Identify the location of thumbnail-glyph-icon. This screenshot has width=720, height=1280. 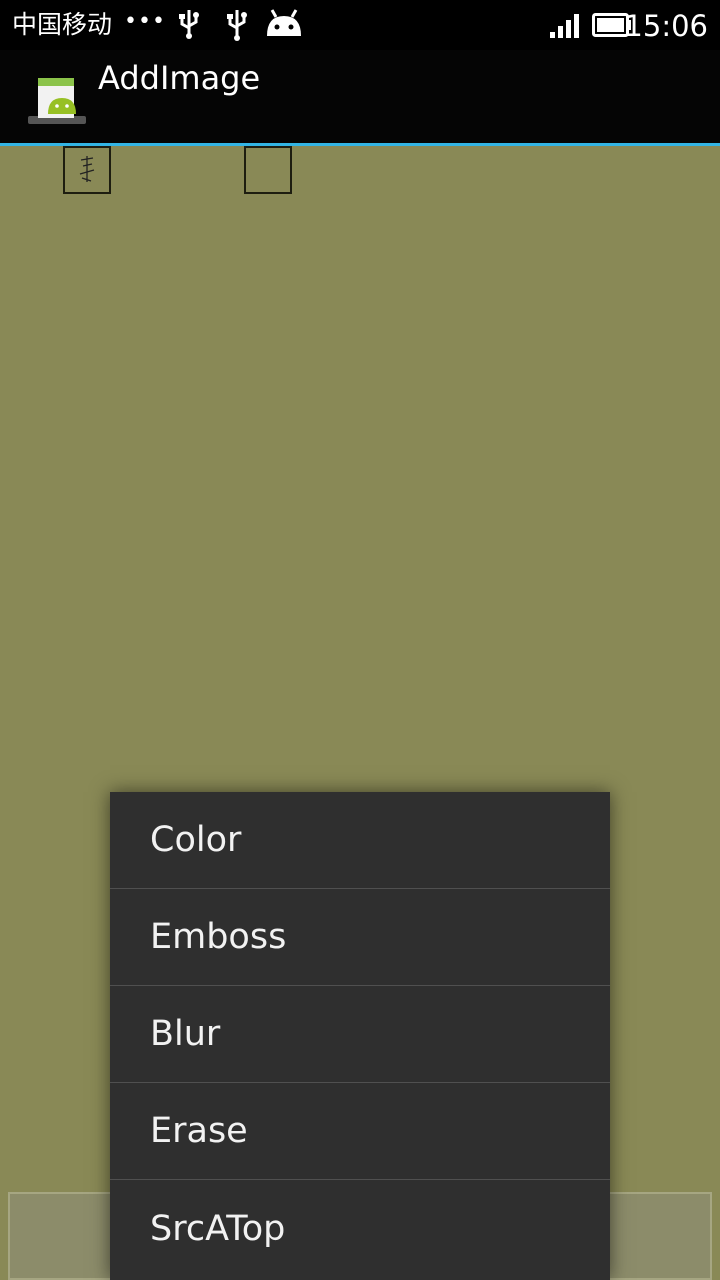
(87, 169).